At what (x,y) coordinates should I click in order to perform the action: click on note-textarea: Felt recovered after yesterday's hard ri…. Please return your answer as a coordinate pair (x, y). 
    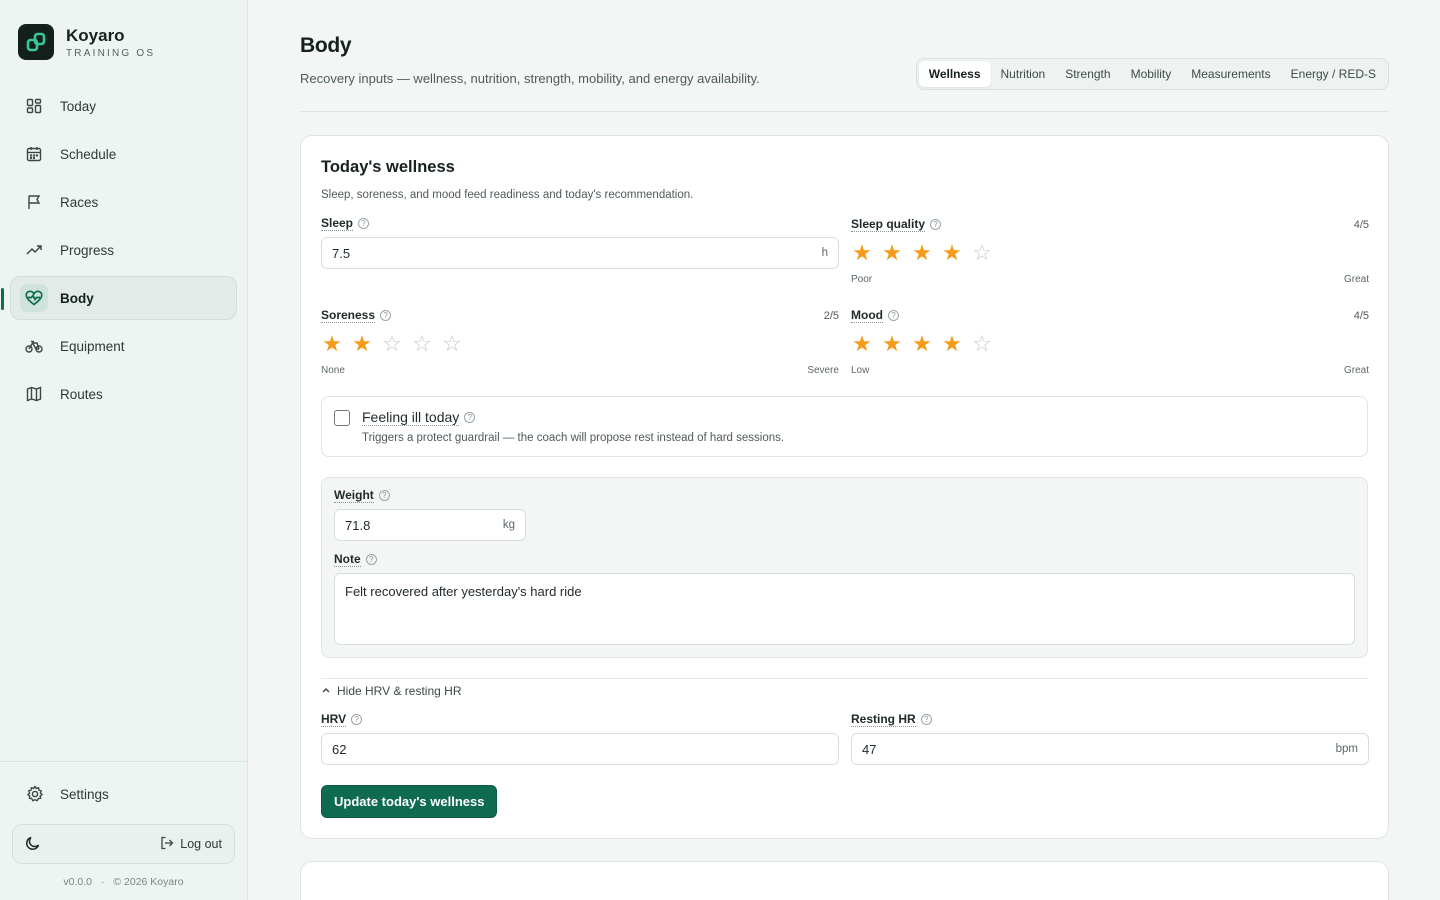
    Looking at the image, I should click on (844, 609).